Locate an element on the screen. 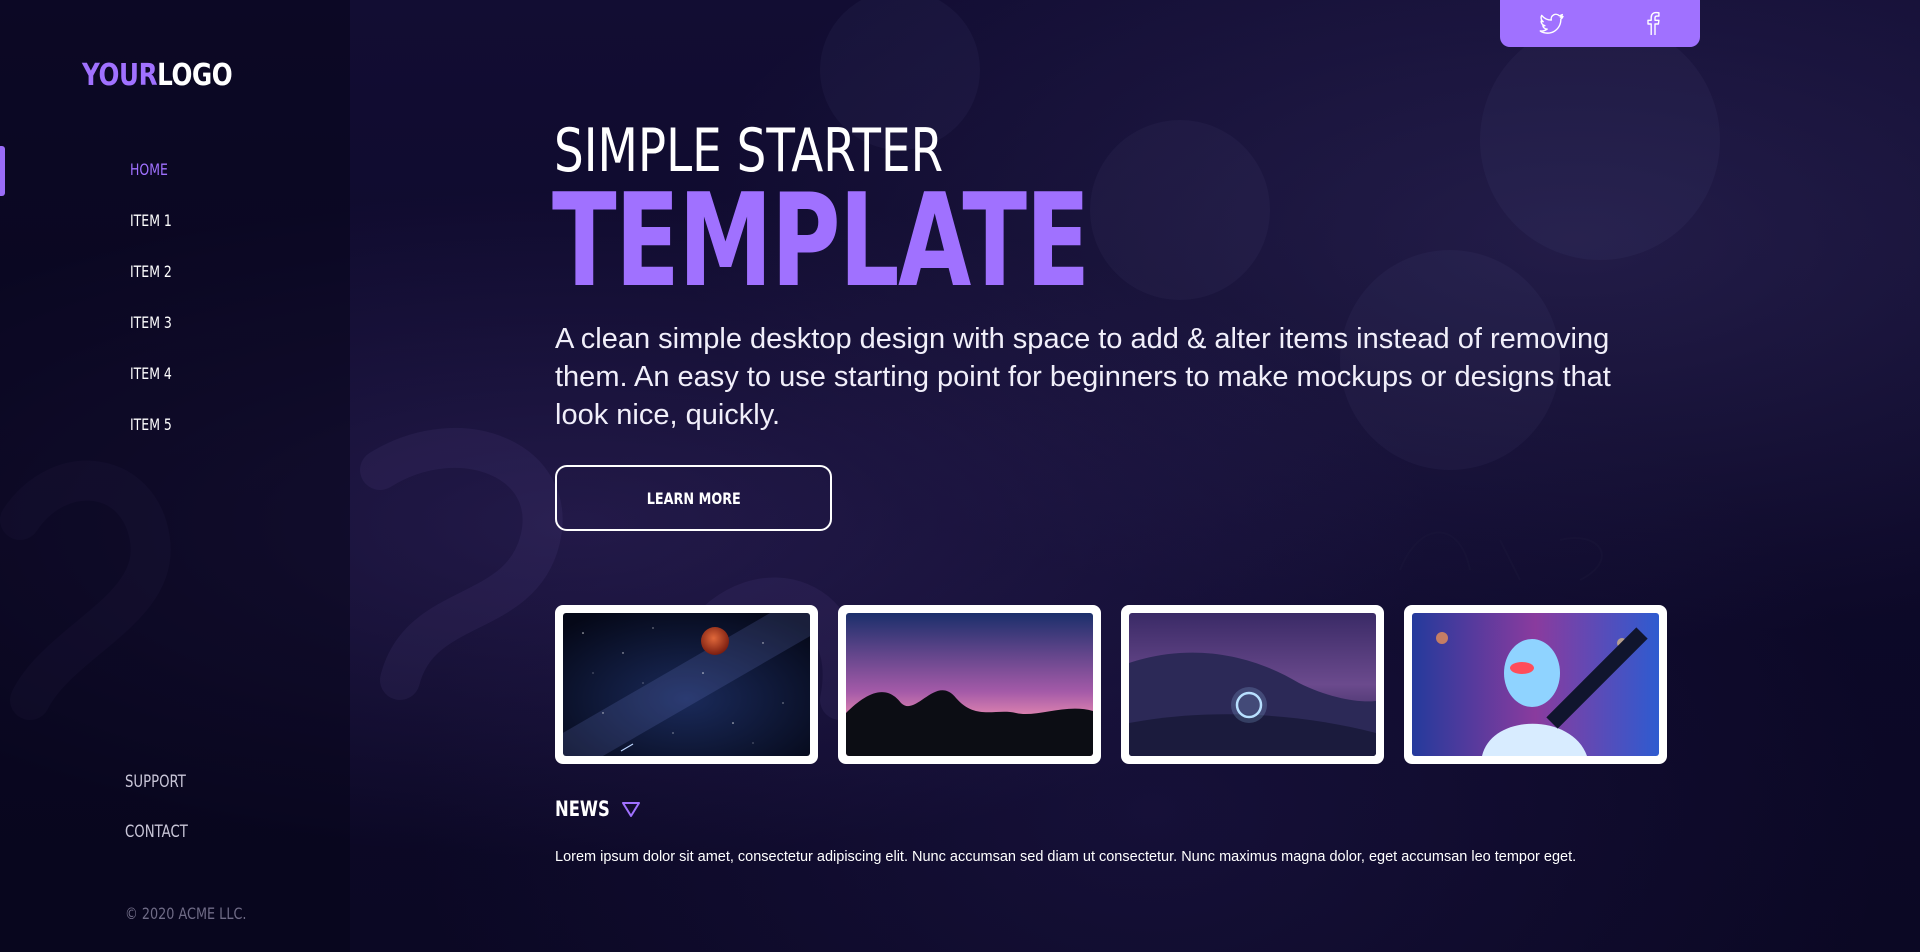  nav-item-3: ITEM 3 is located at coordinates (151, 338).